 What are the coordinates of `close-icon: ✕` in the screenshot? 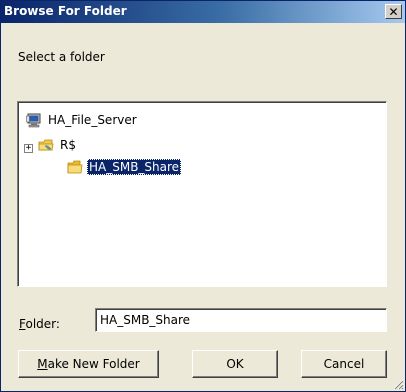 It's located at (393, 11).